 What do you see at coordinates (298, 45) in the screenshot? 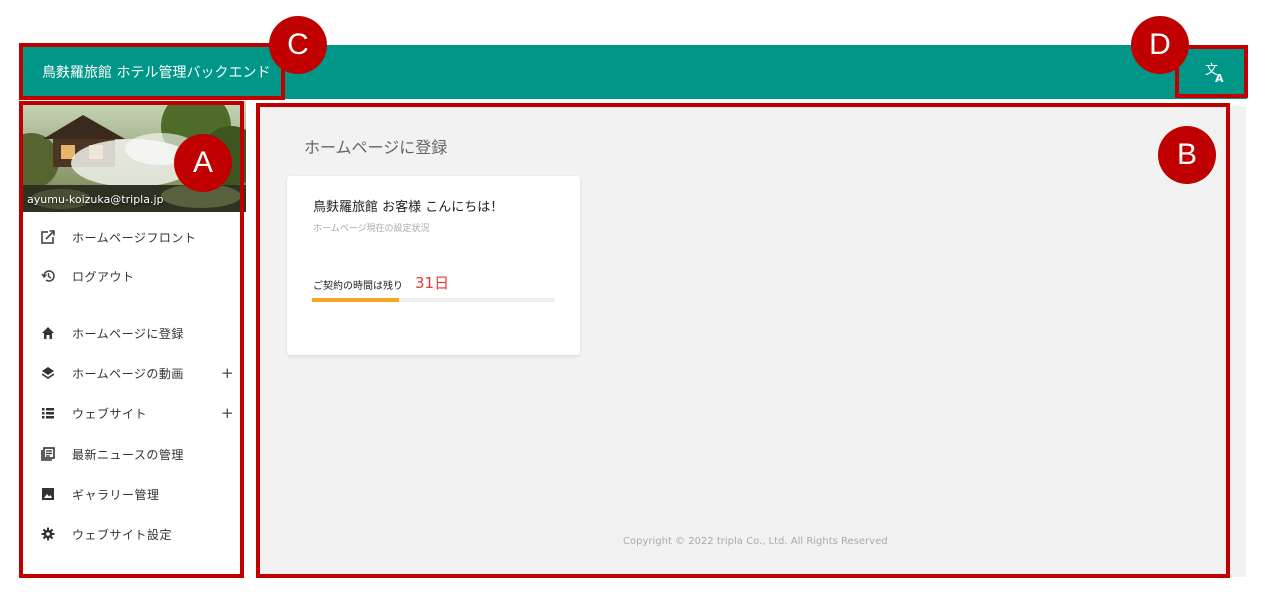
I see `annotation-badge-c: C` at bounding box center [298, 45].